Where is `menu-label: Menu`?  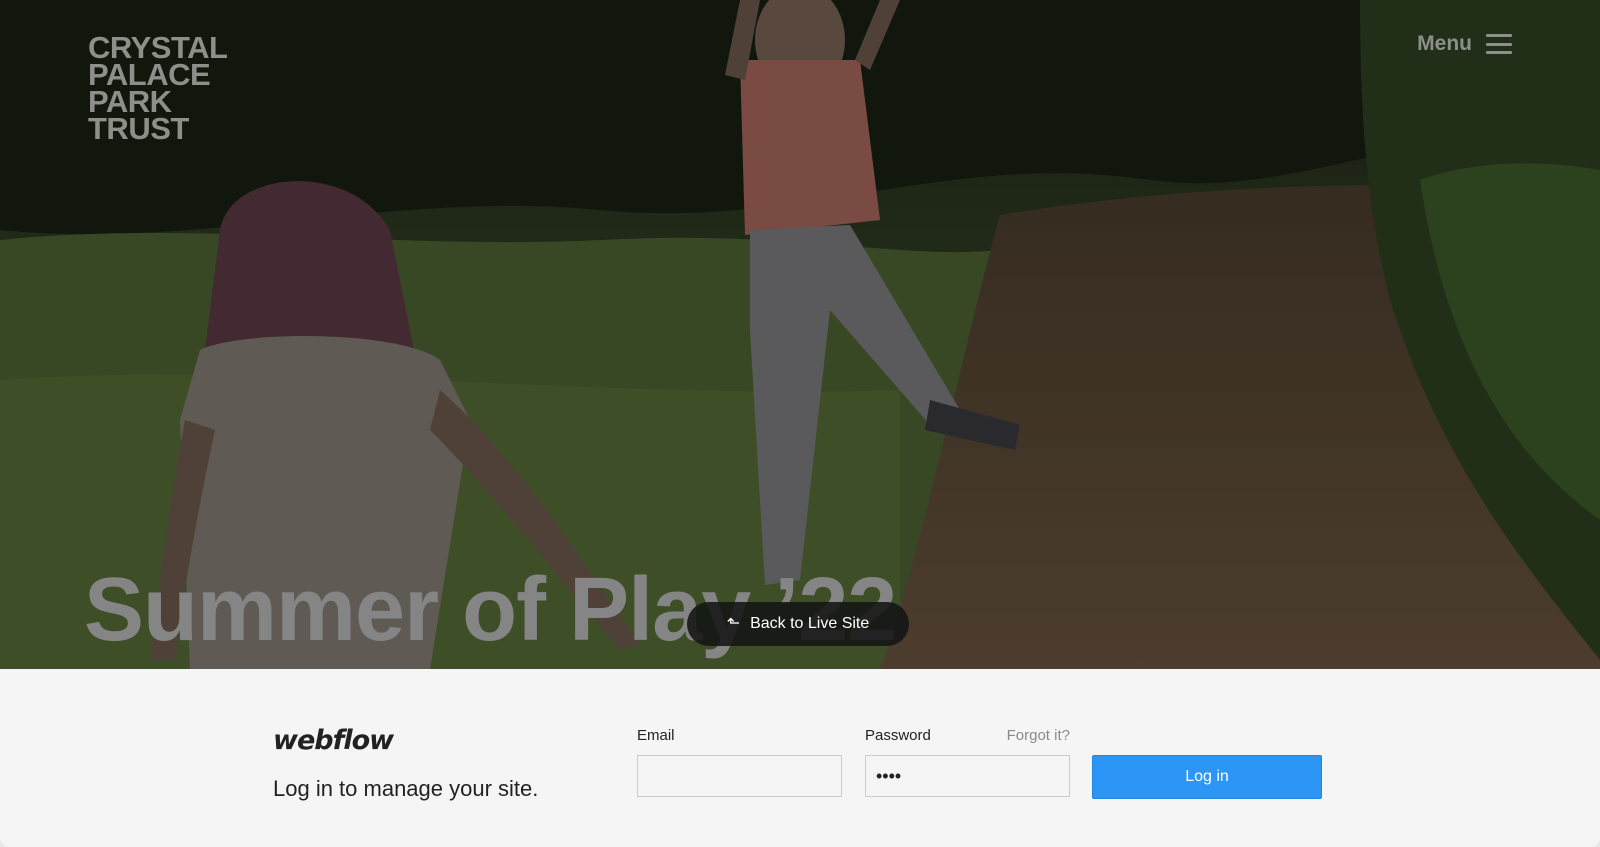
menu-label: Menu is located at coordinates (1444, 43).